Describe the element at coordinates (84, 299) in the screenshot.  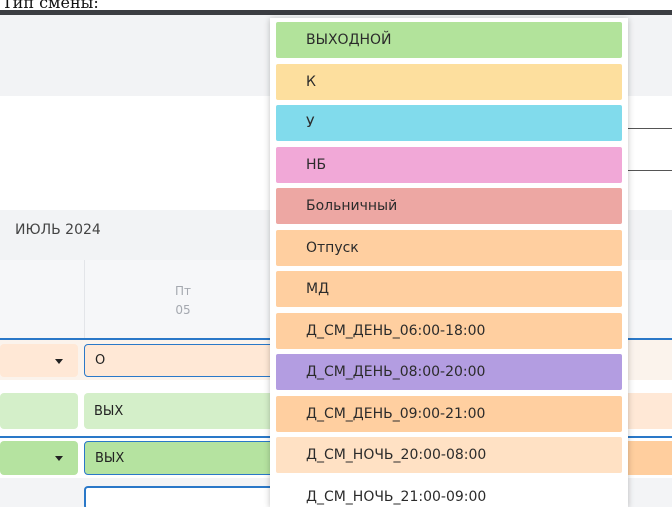
I see `column-separator` at that location.